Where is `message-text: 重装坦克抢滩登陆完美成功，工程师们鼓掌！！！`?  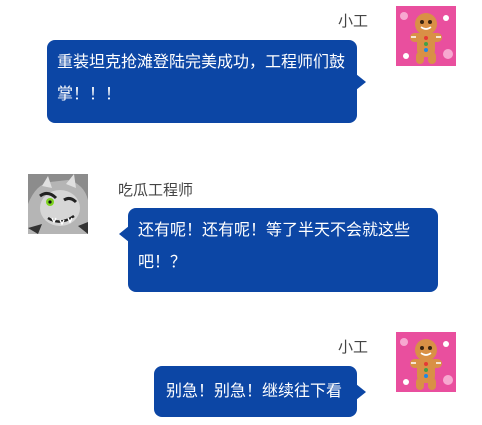
message-text: 重装坦克抢滩登陆完美成功，工程师们鼓掌！！！ is located at coordinates (201, 77).